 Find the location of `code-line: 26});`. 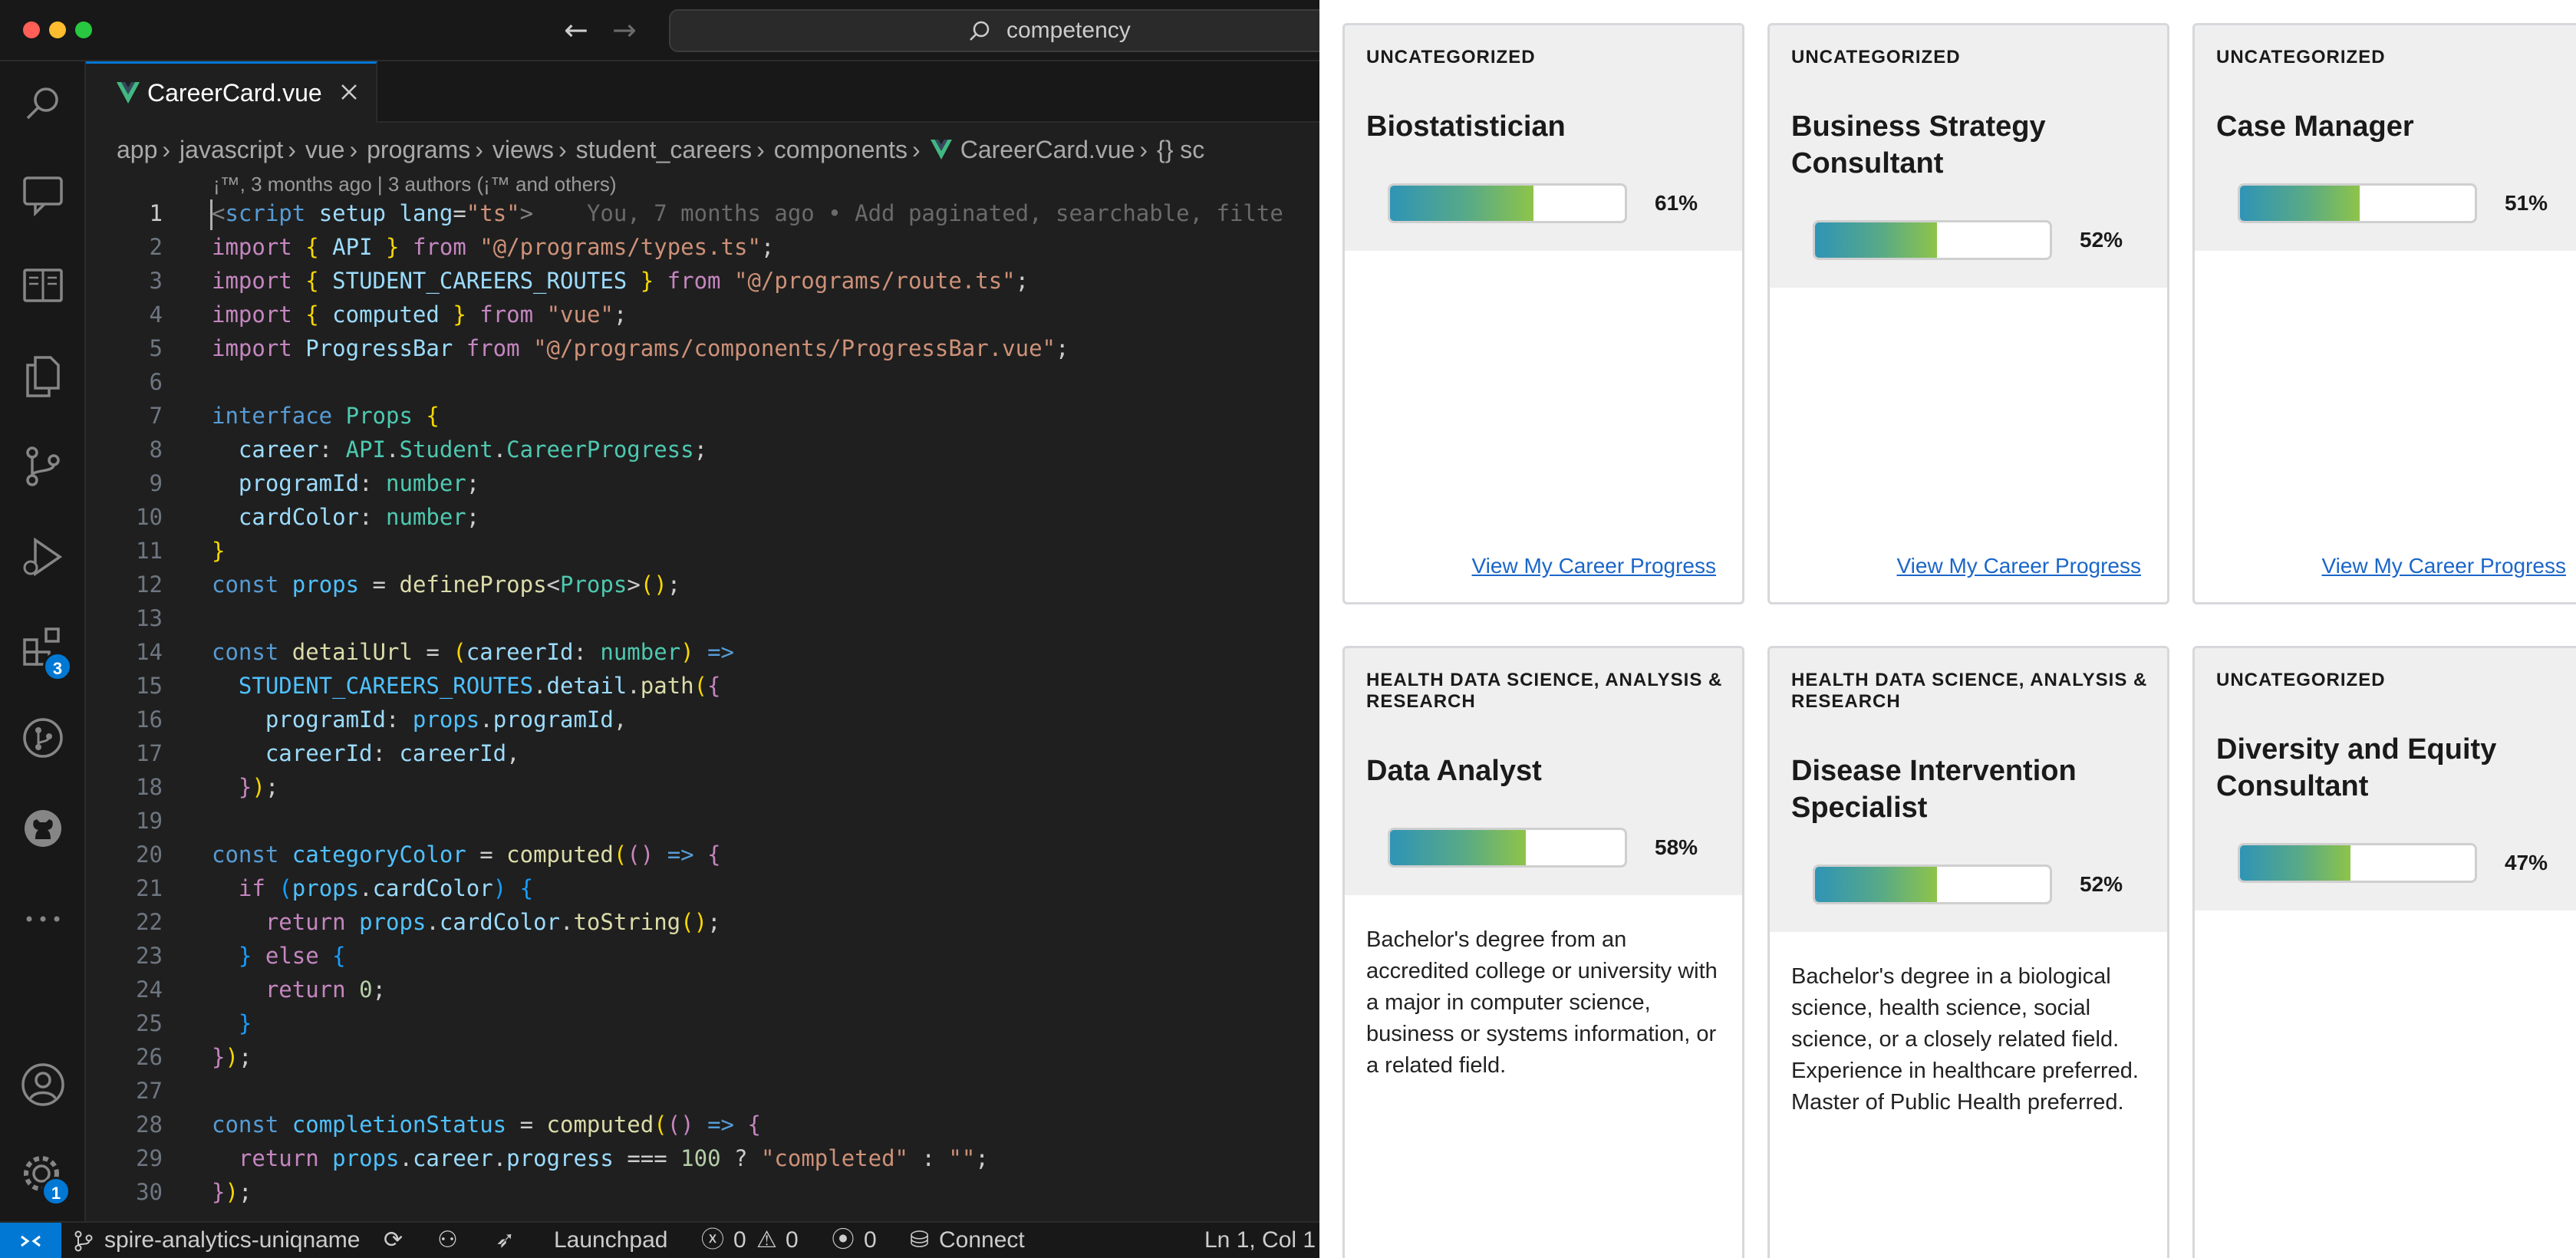

code-line: 26}); is located at coordinates (702, 1057).